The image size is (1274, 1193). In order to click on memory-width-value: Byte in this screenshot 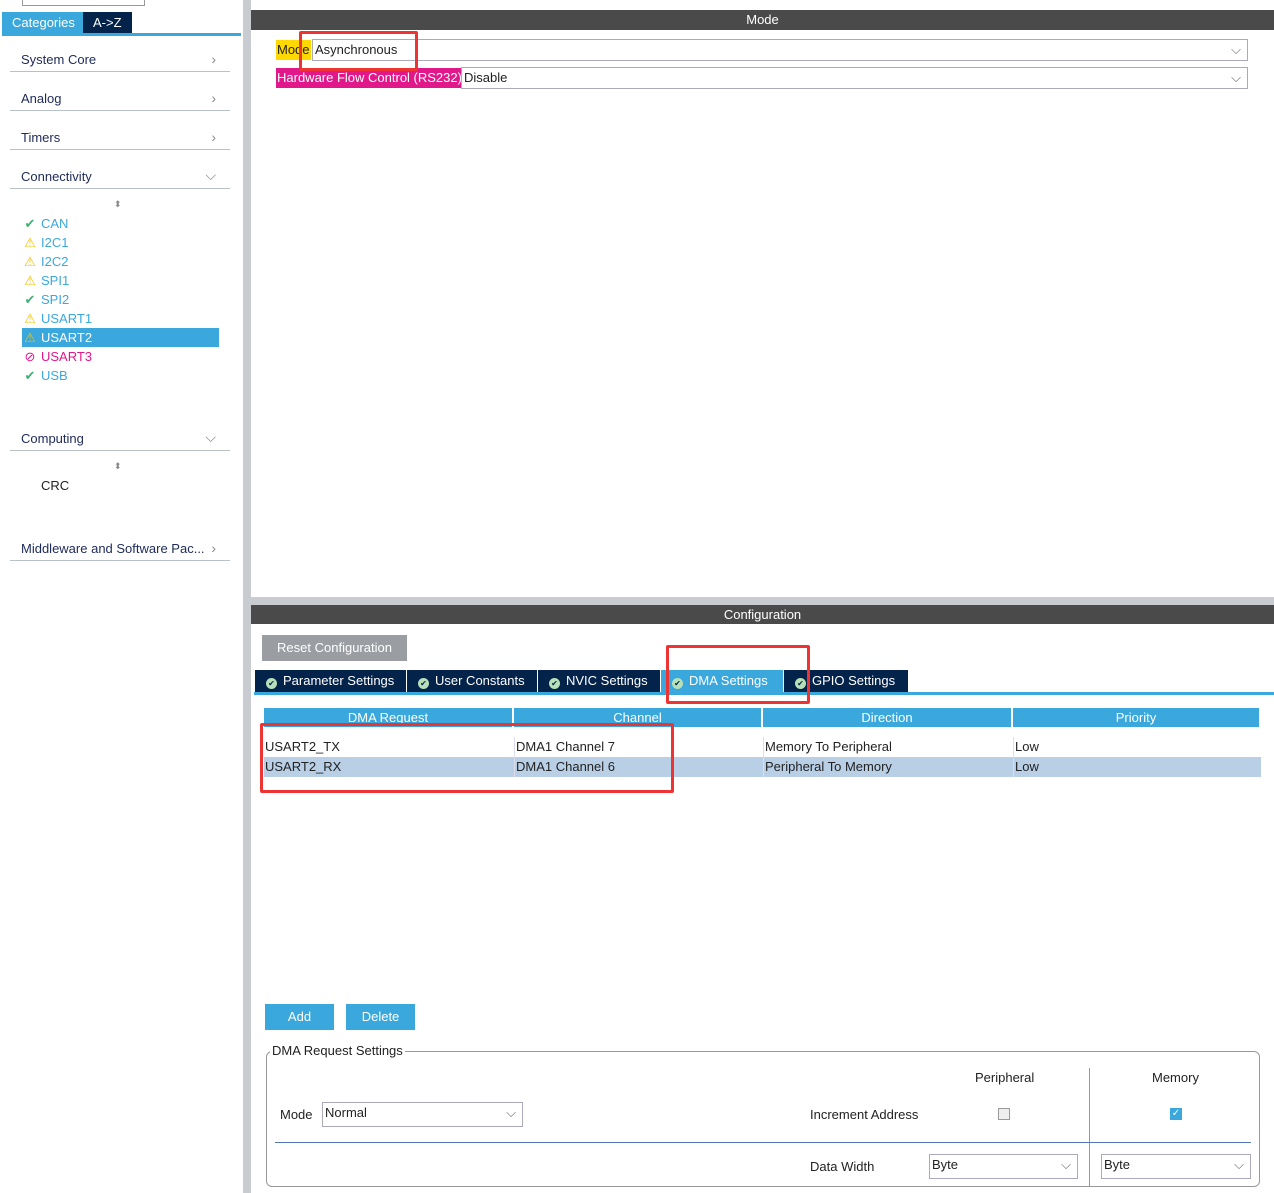, I will do `click(1117, 1164)`.